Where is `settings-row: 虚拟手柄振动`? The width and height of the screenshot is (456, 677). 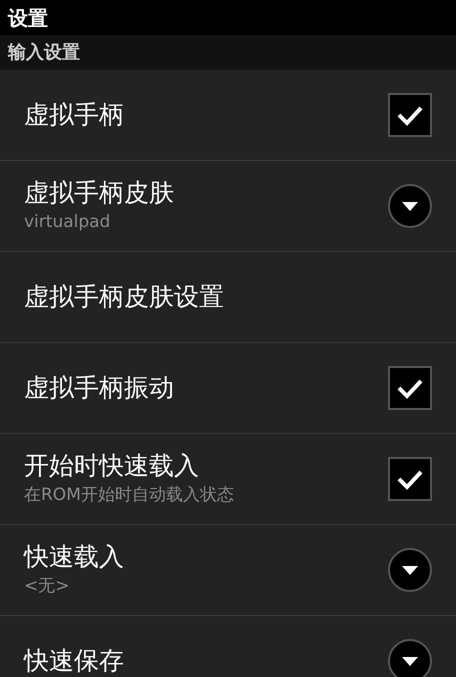 settings-row: 虚拟手柄振动 is located at coordinates (228, 388).